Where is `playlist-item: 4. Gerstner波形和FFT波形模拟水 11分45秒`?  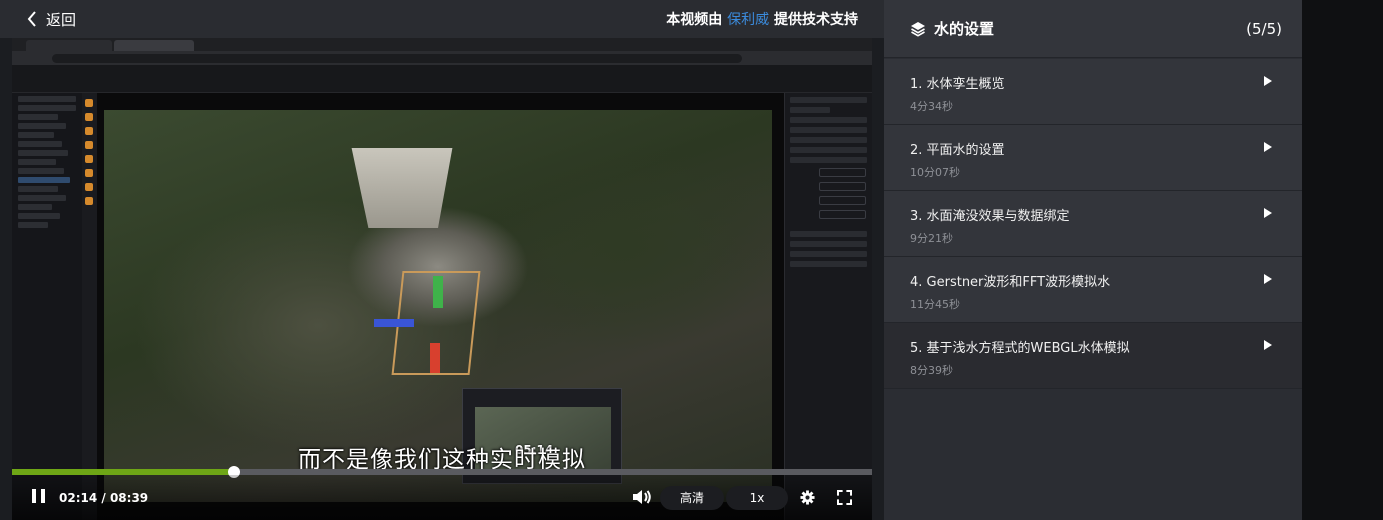
playlist-item: 4. Gerstner波形和FFT波形模拟水 11分45秒 is located at coordinates (1093, 290).